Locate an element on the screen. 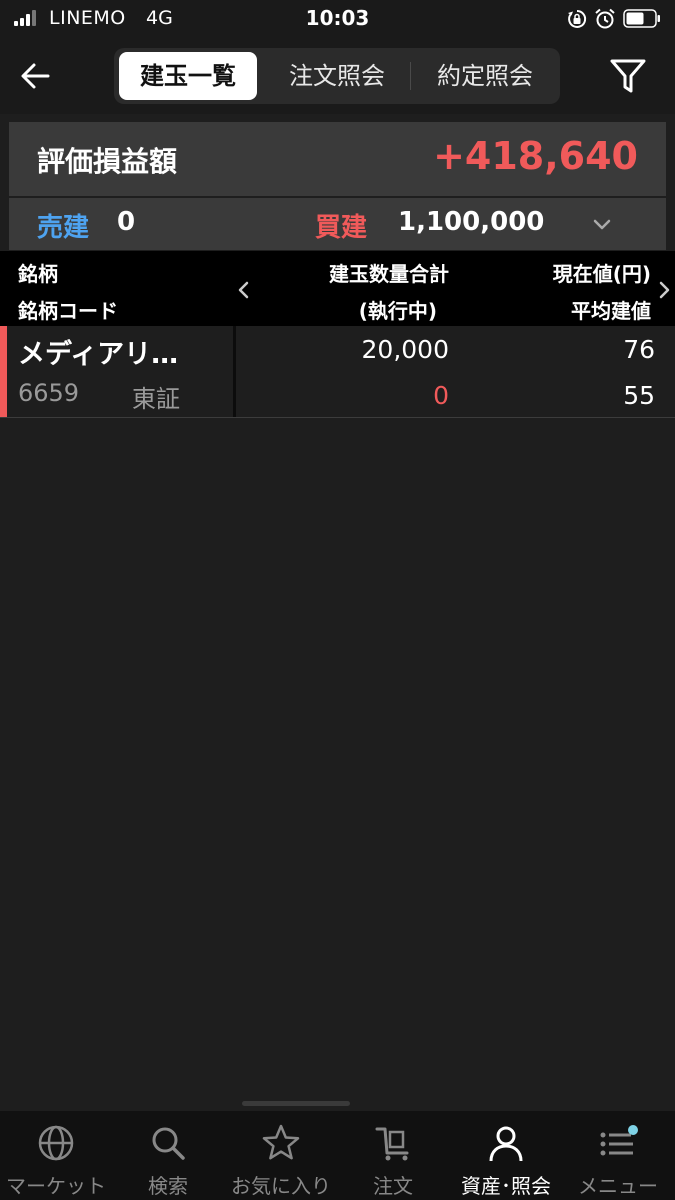  tab-orders: 注文照会 is located at coordinates (337, 76).